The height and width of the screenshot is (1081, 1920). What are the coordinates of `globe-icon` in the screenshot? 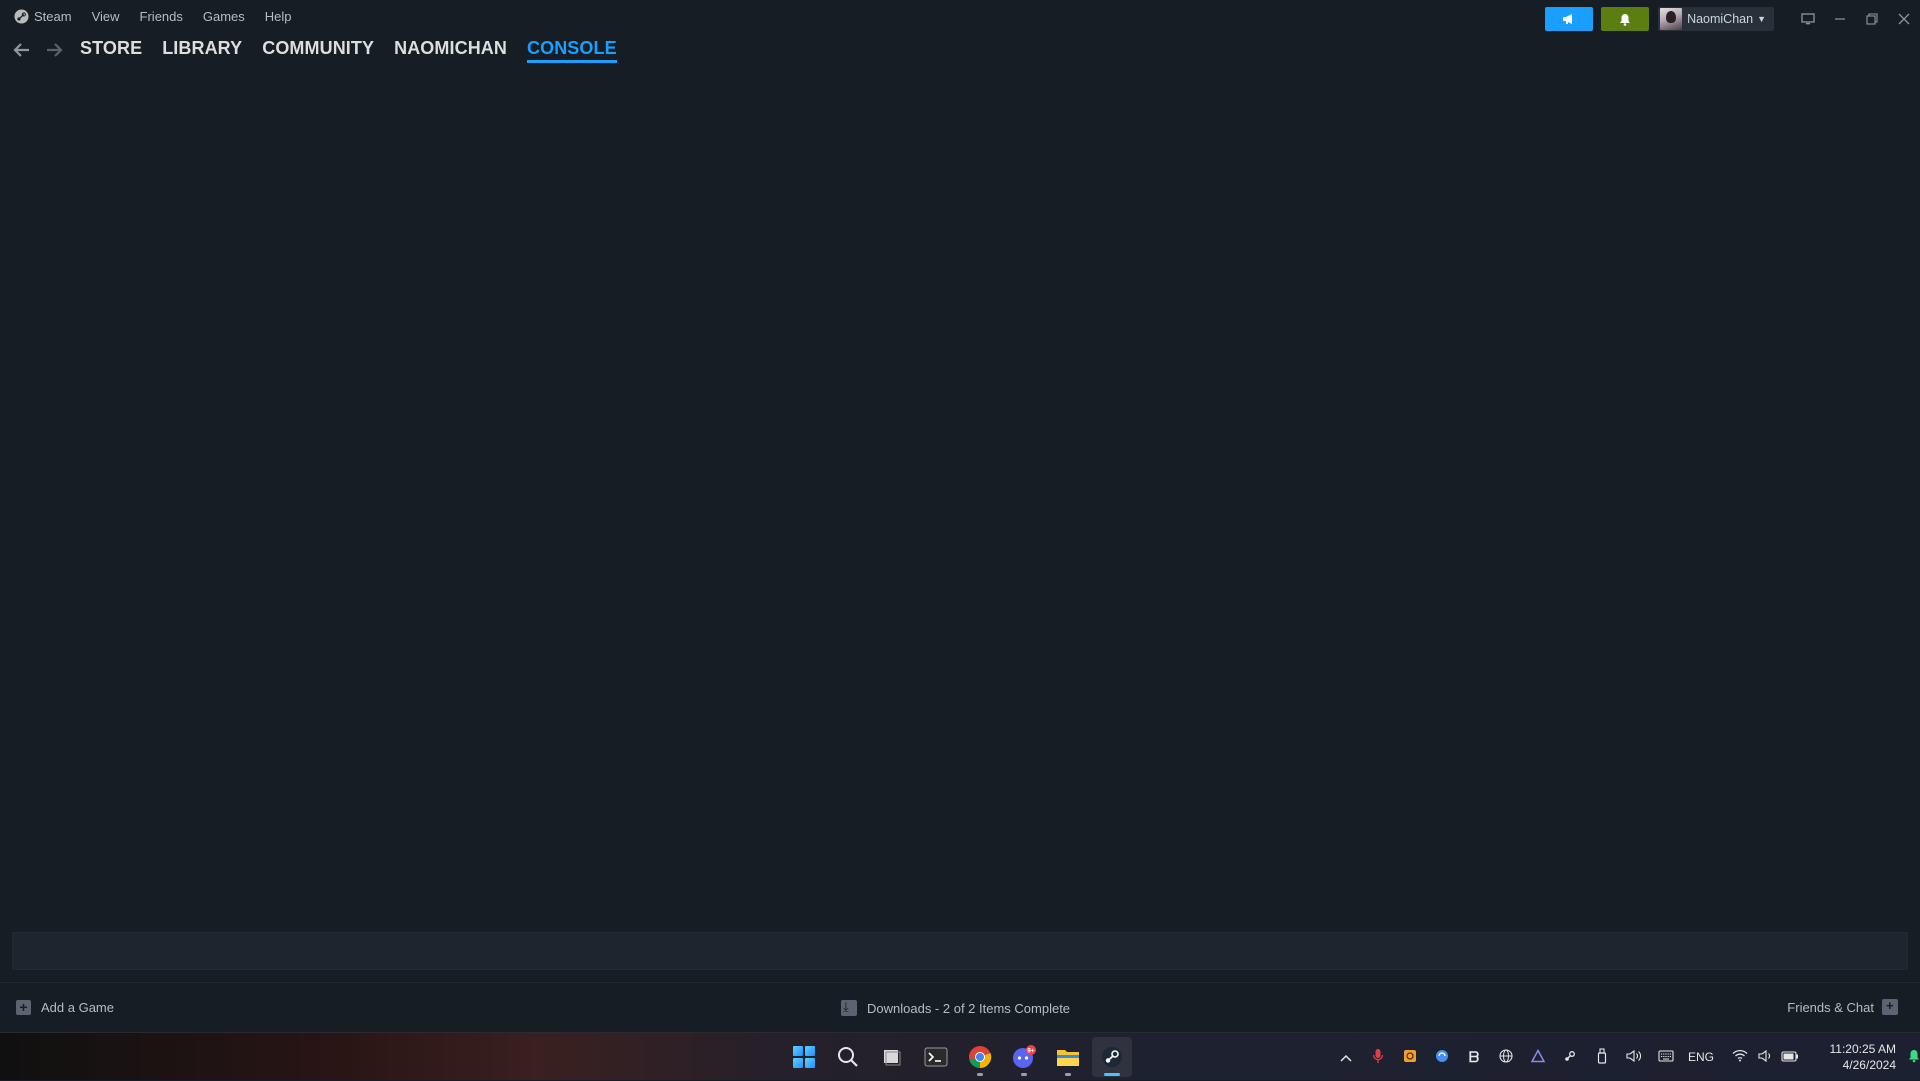 It's located at (1506, 1055).